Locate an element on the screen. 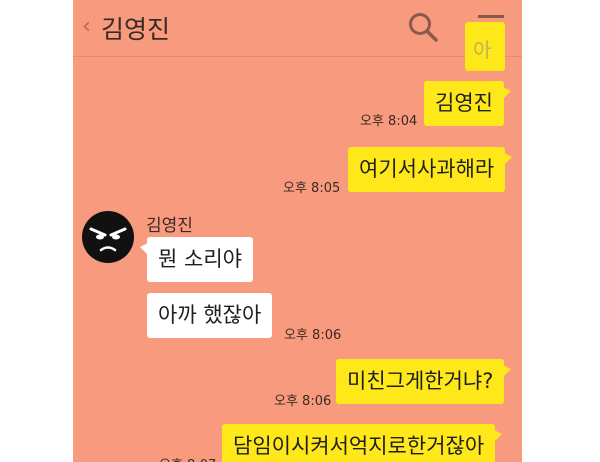 This screenshot has height=462, width=600. message-bubble-mine: 담임이시켜서억지로한거잖아 is located at coordinates (362, 443).